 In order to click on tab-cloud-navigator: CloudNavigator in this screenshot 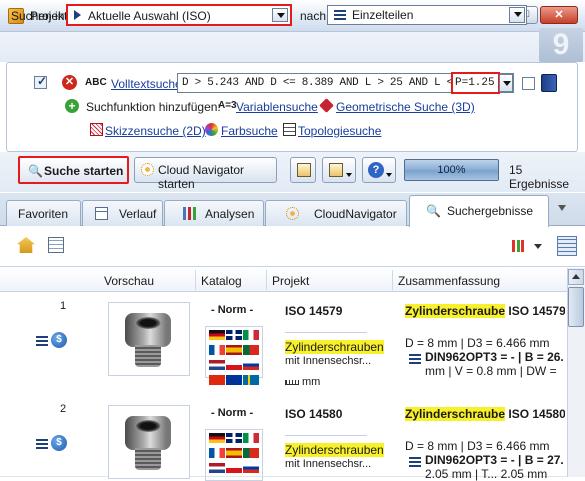, I will do `click(336, 213)`.